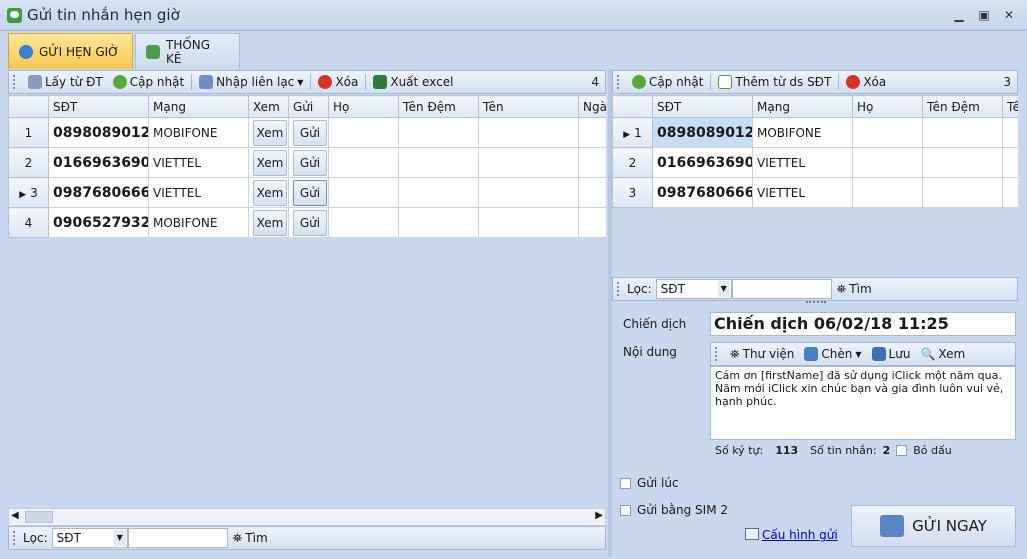 The width and height of the screenshot is (1027, 559). What do you see at coordinates (308, 106) in the screenshot?
I see `column-header: Gửi` at bounding box center [308, 106].